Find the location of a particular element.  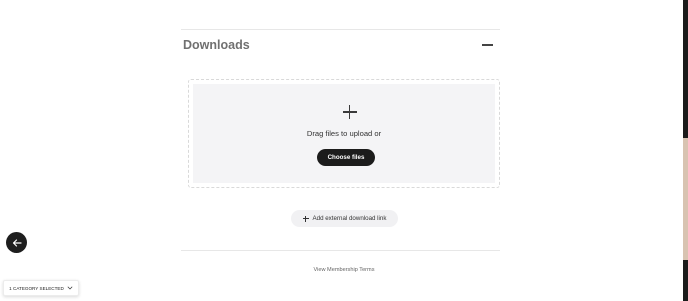

category-filter-label: 1 CATEGORY SELECTED is located at coordinates (36, 288).